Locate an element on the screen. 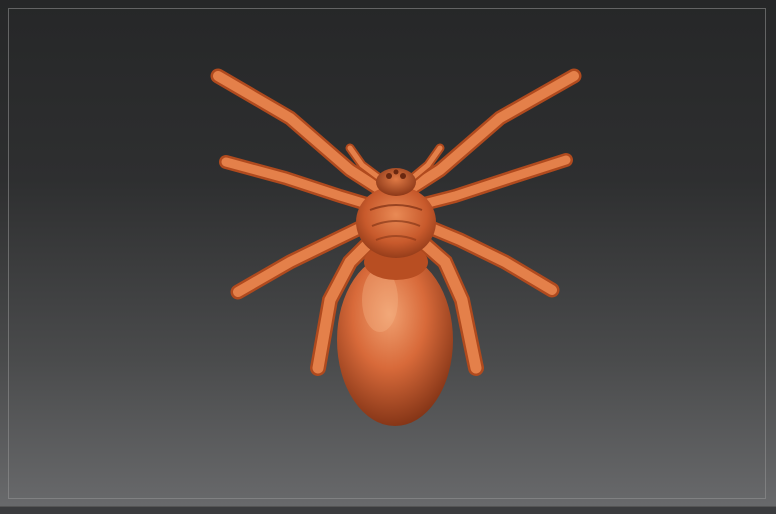 This screenshot has height=514, width=776. status-bar is located at coordinates (388, 510).